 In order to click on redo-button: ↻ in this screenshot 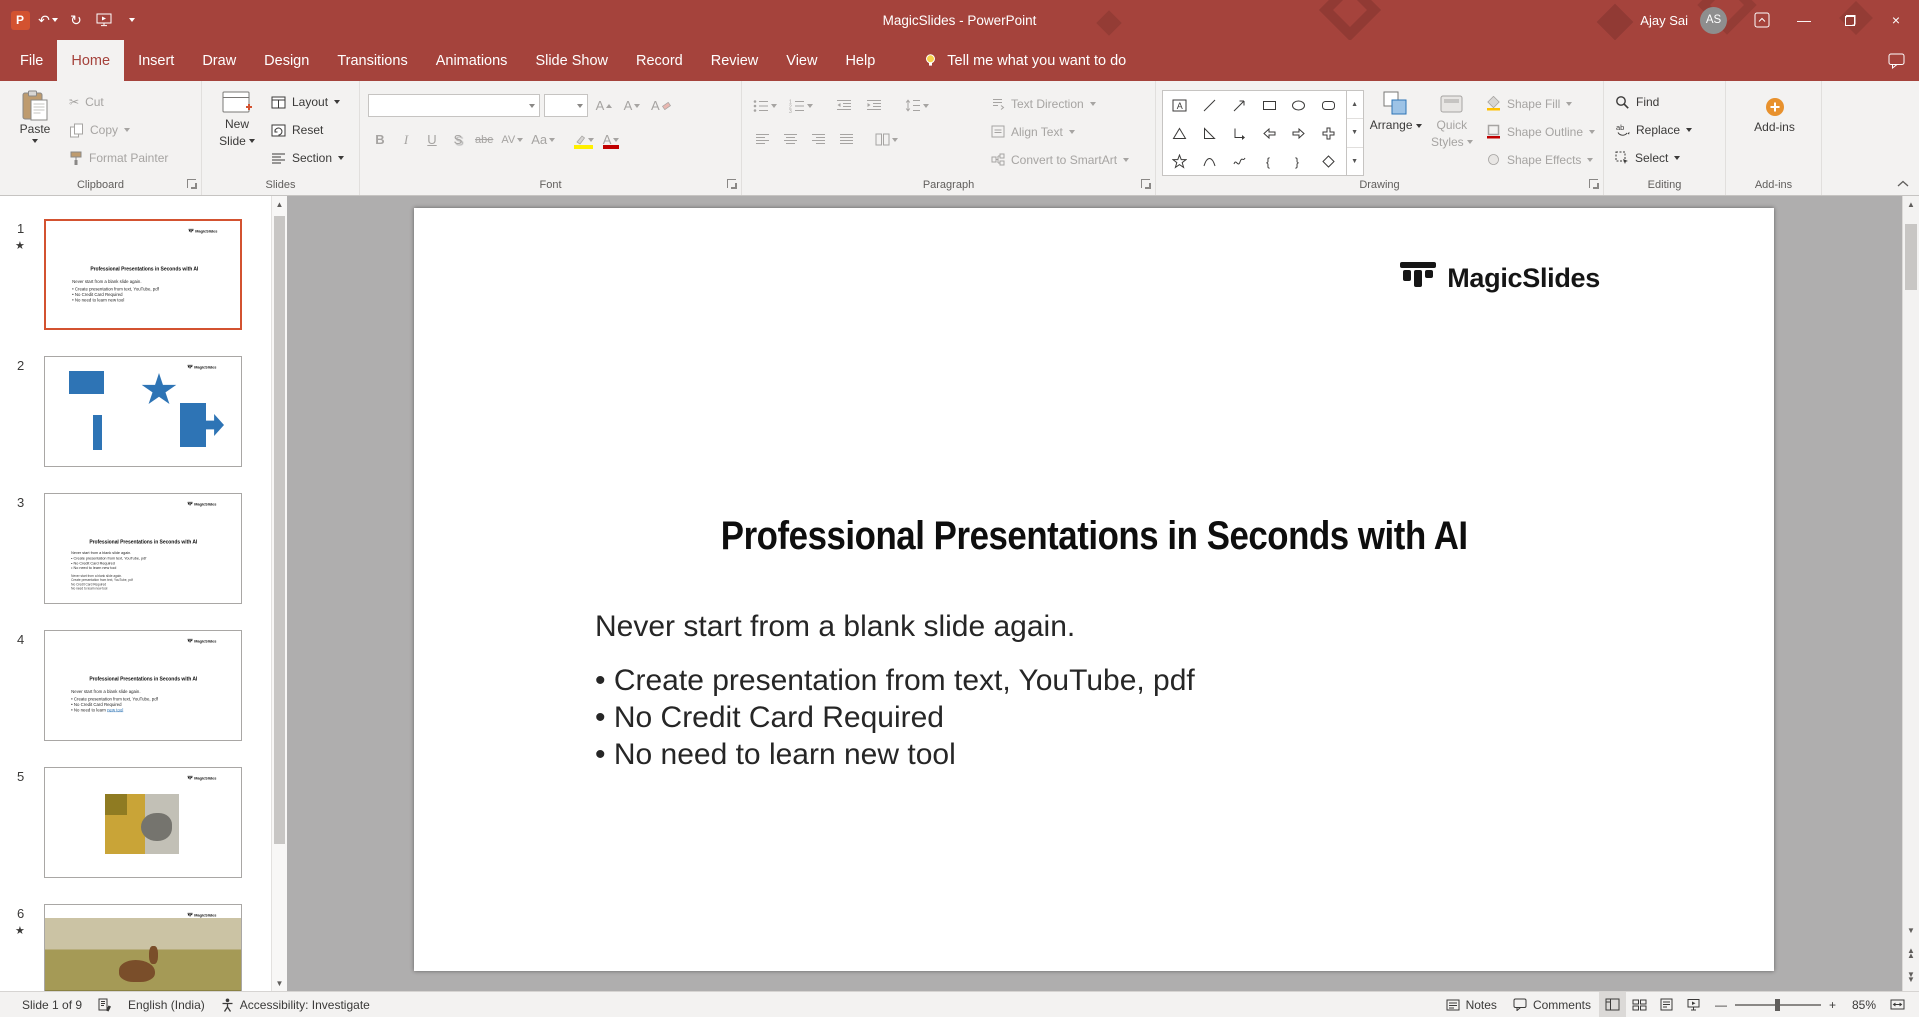, I will do `click(76, 20)`.